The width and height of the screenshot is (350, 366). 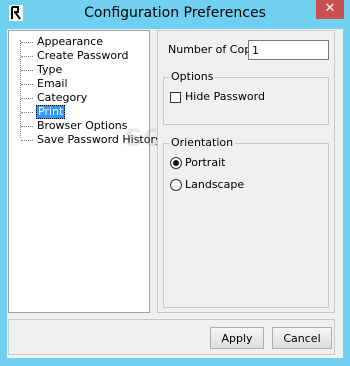 I want to click on landscape-radio, so click(x=176, y=185).